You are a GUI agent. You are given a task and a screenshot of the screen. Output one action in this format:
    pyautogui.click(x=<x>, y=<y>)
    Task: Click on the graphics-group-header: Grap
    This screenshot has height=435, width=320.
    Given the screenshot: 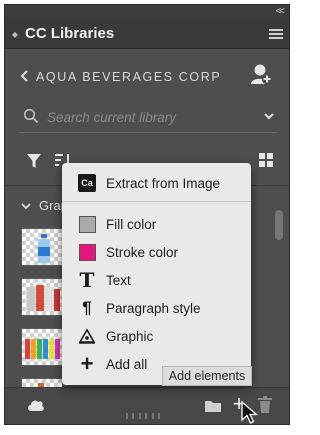 What is the action you would take?
    pyautogui.click(x=44, y=205)
    